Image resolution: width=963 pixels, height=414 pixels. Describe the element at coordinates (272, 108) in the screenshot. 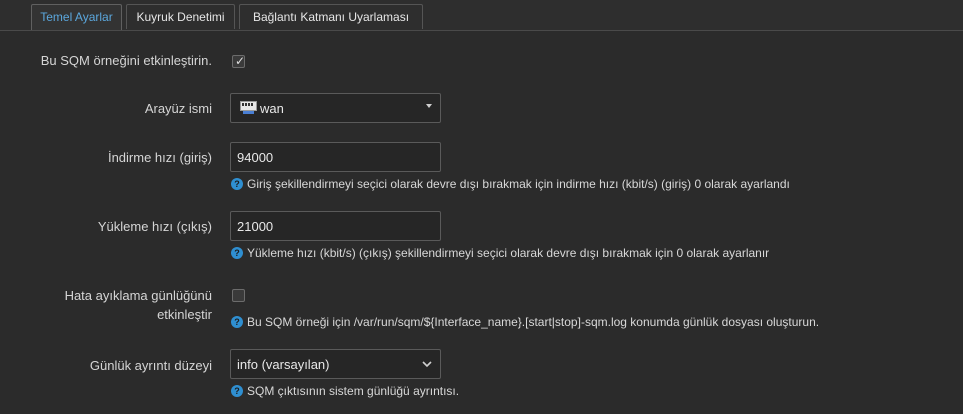

I see `interface-value: wan` at that location.